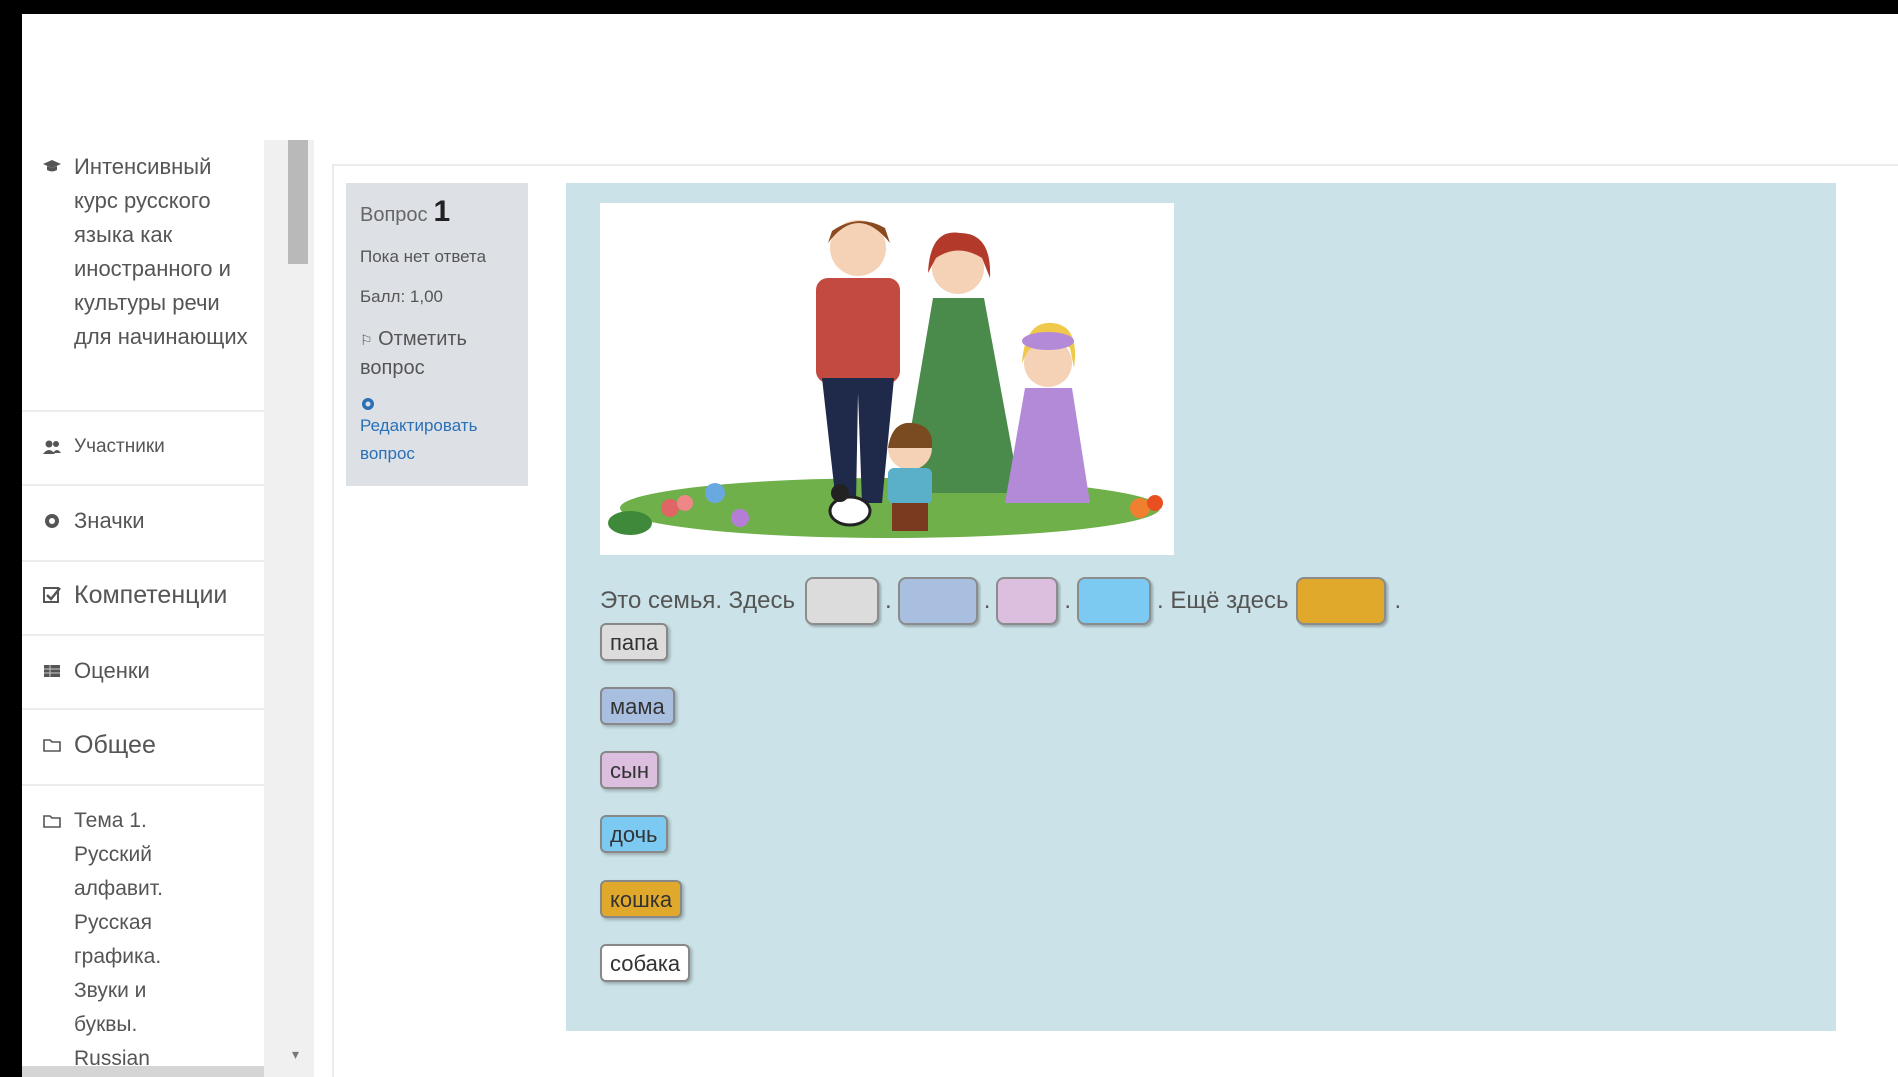 The height and width of the screenshot is (1077, 1898). I want to click on sidebar-scrollbar-thumb, so click(298, 202).